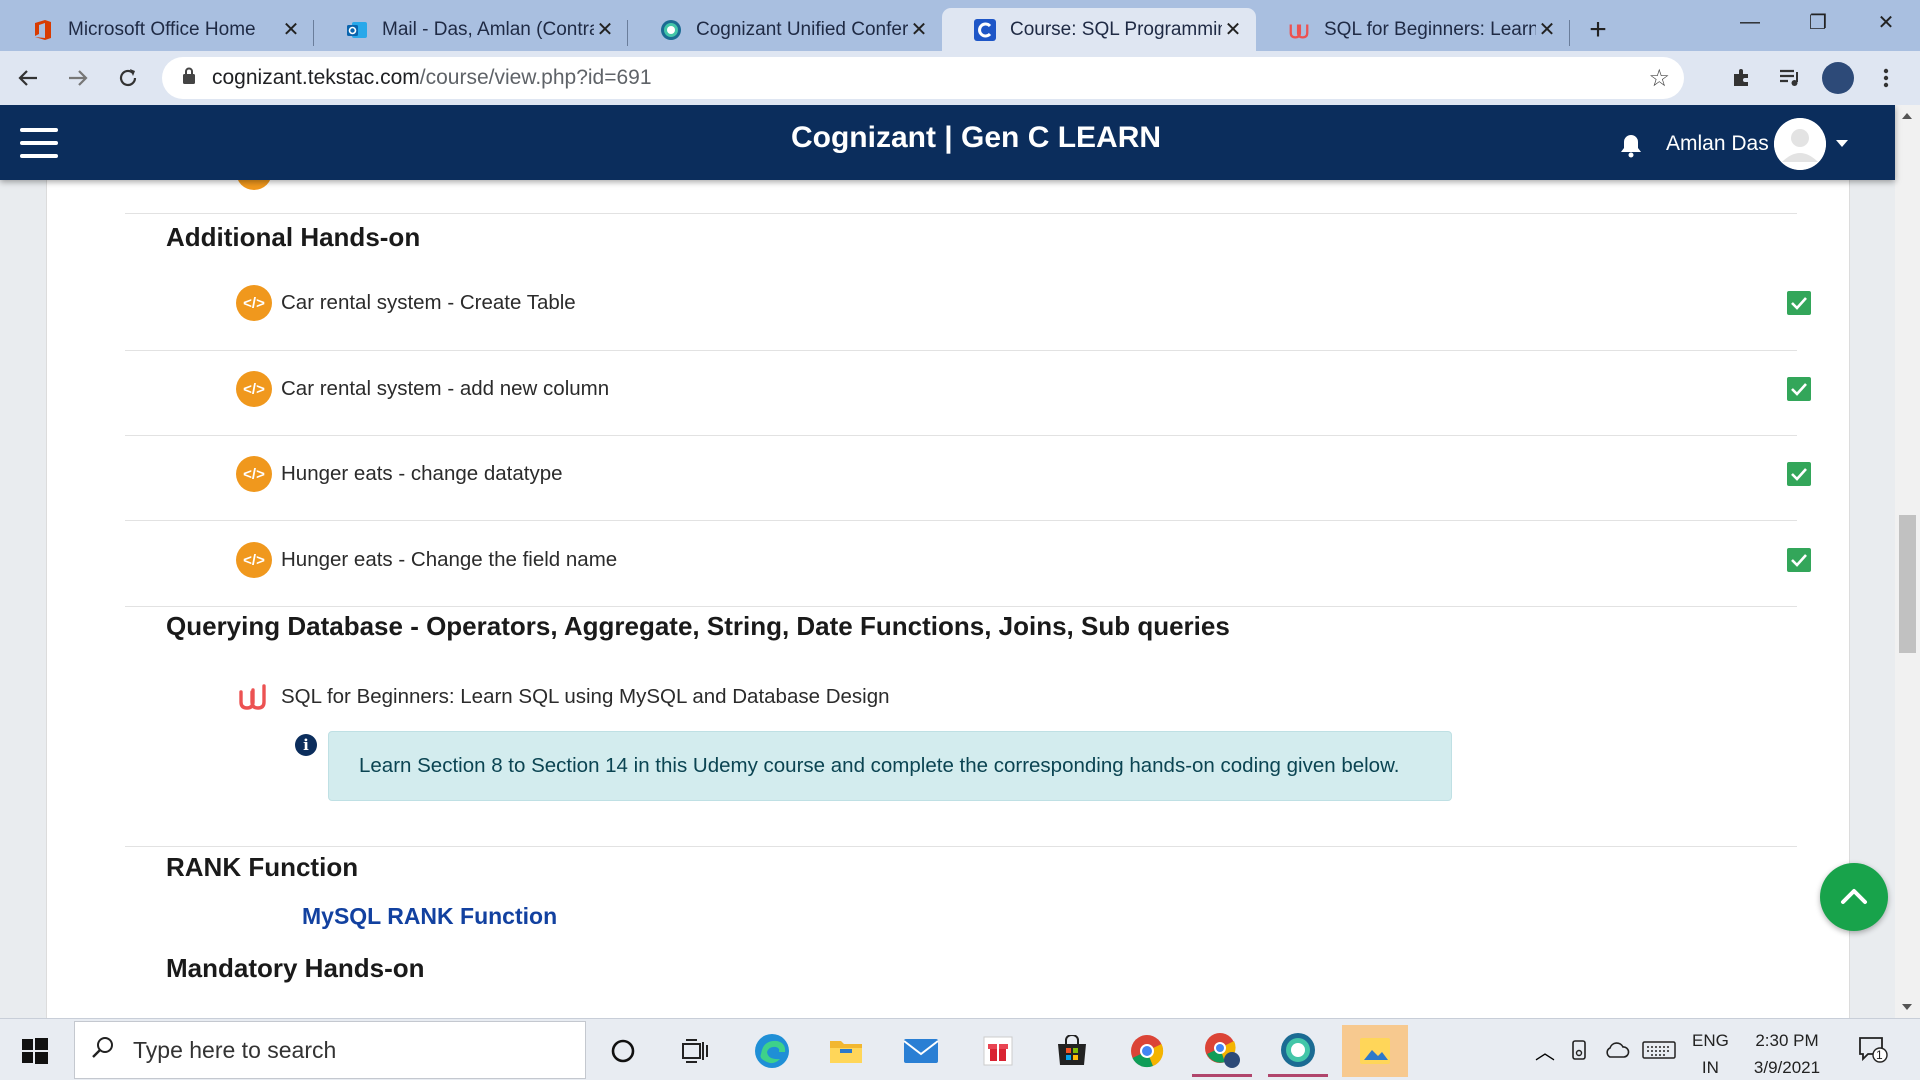  What do you see at coordinates (772, 1051) in the screenshot?
I see `edge-icon` at bounding box center [772, 1051].